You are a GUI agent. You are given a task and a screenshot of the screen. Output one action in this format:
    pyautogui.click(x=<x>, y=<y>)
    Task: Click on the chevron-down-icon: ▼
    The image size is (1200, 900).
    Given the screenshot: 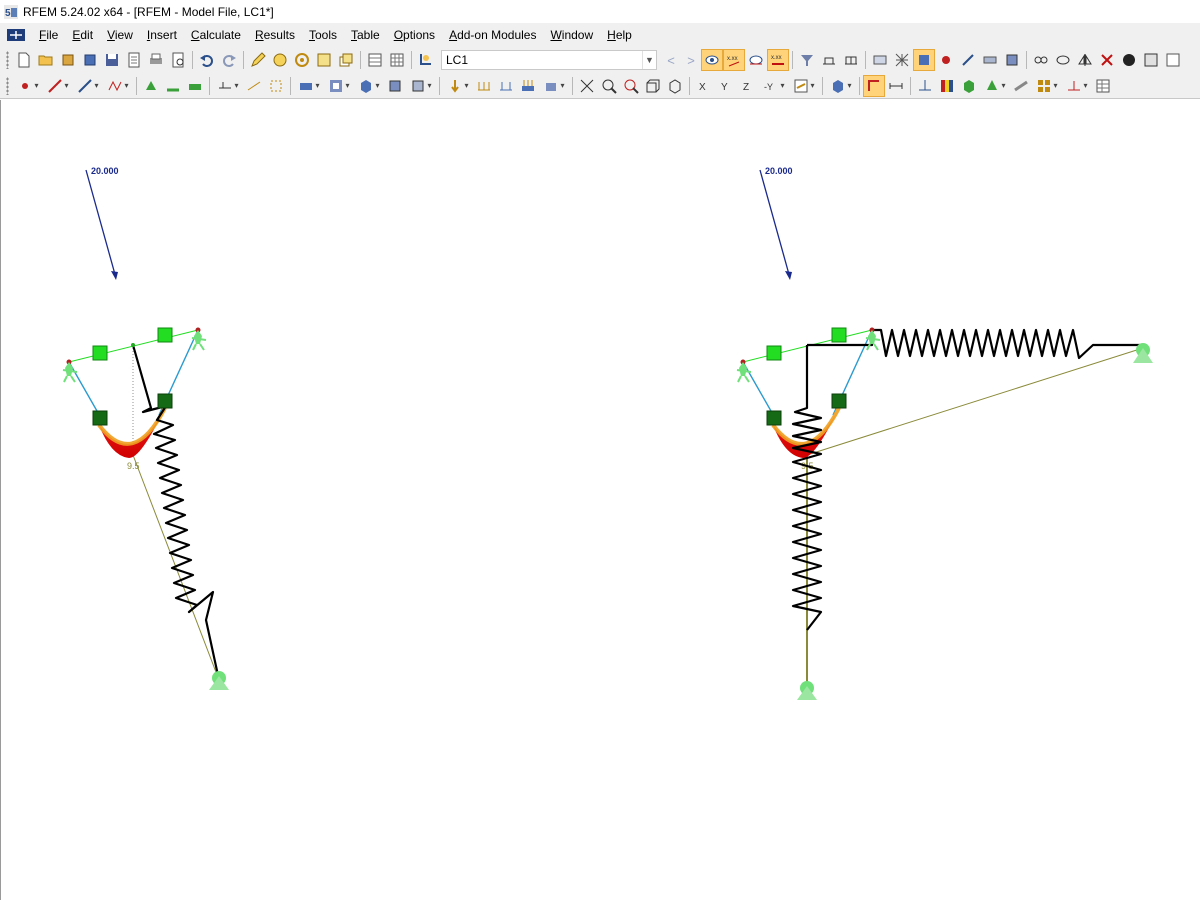 What is the action you would take?
    pyautogui.click(x=649, y=60)
    